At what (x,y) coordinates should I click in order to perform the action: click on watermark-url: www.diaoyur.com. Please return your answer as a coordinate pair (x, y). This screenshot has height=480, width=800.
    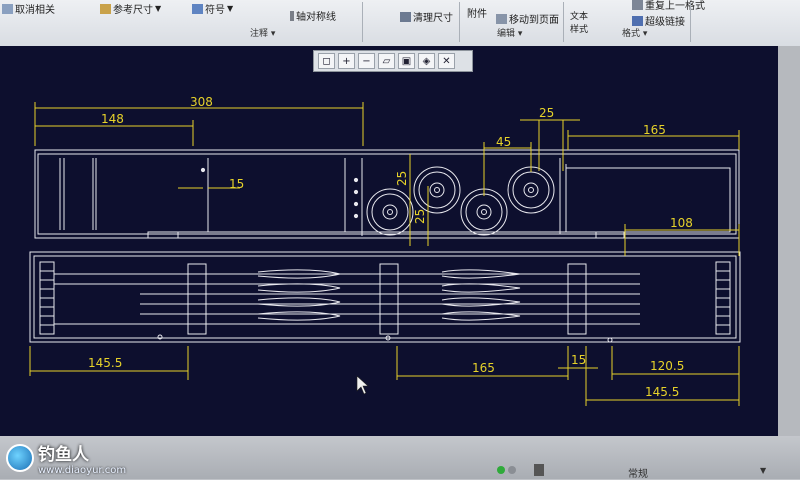
    Looking at the image, I should click on (82, 470).